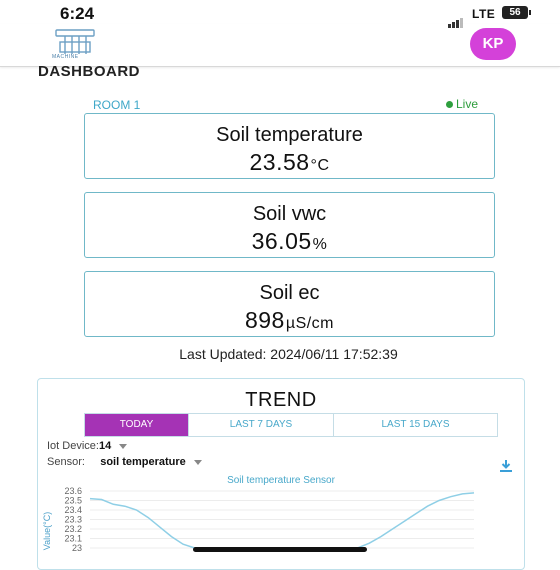 The image size is (560, 570). I want to click on y-tick-label: 23.2, so click(73, 529).